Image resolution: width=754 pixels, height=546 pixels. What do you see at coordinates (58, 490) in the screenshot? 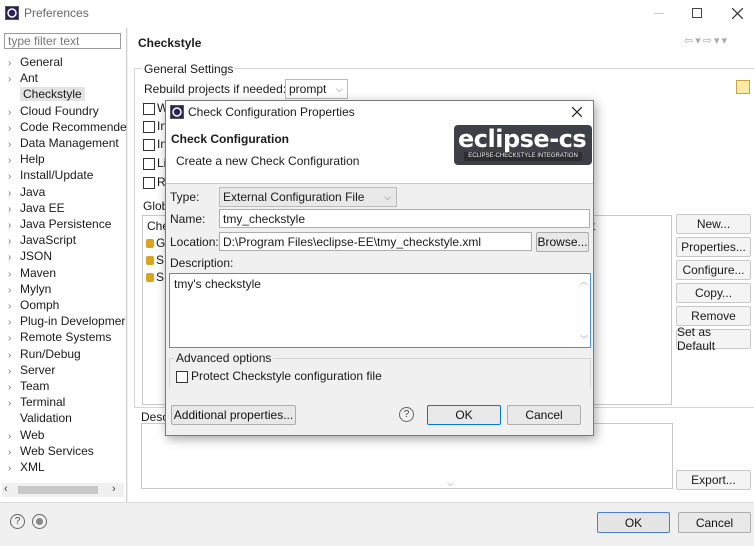
I see `scroll-thumb` at bounding box center [58, 490].